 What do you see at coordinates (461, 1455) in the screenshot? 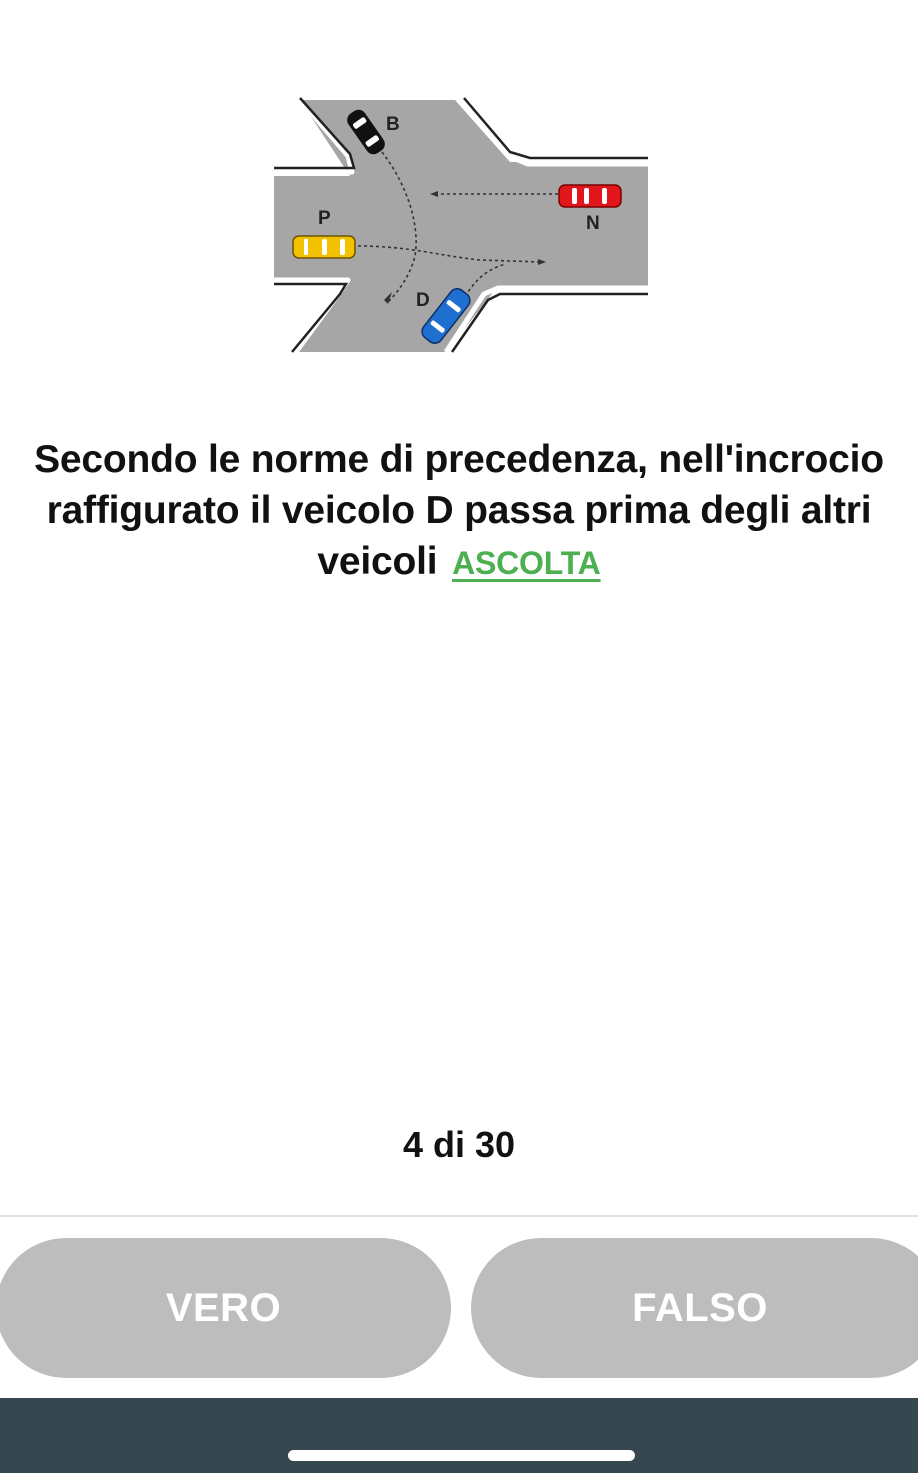
I see `home-indicator` at bounding box center [461, 1455].